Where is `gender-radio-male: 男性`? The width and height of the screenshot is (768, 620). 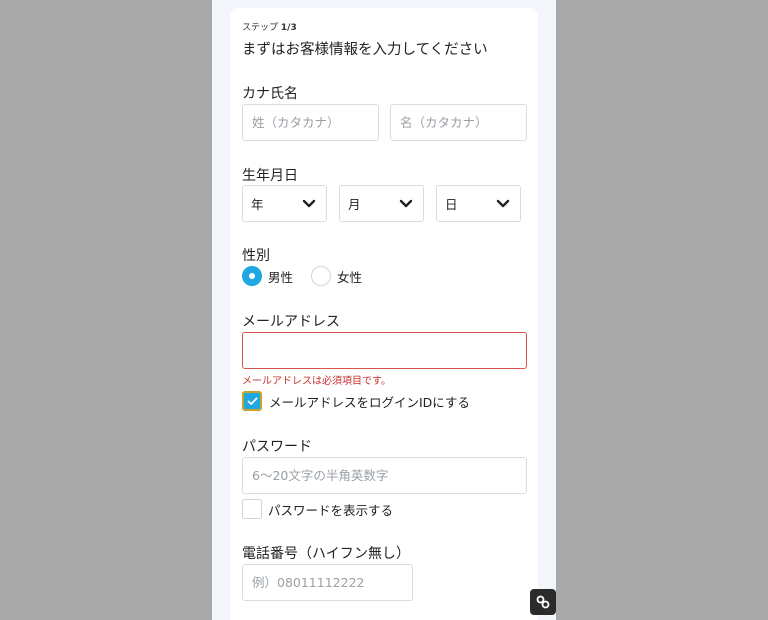 gender-radio-male: 男性 is located at coordinates (267, 276).